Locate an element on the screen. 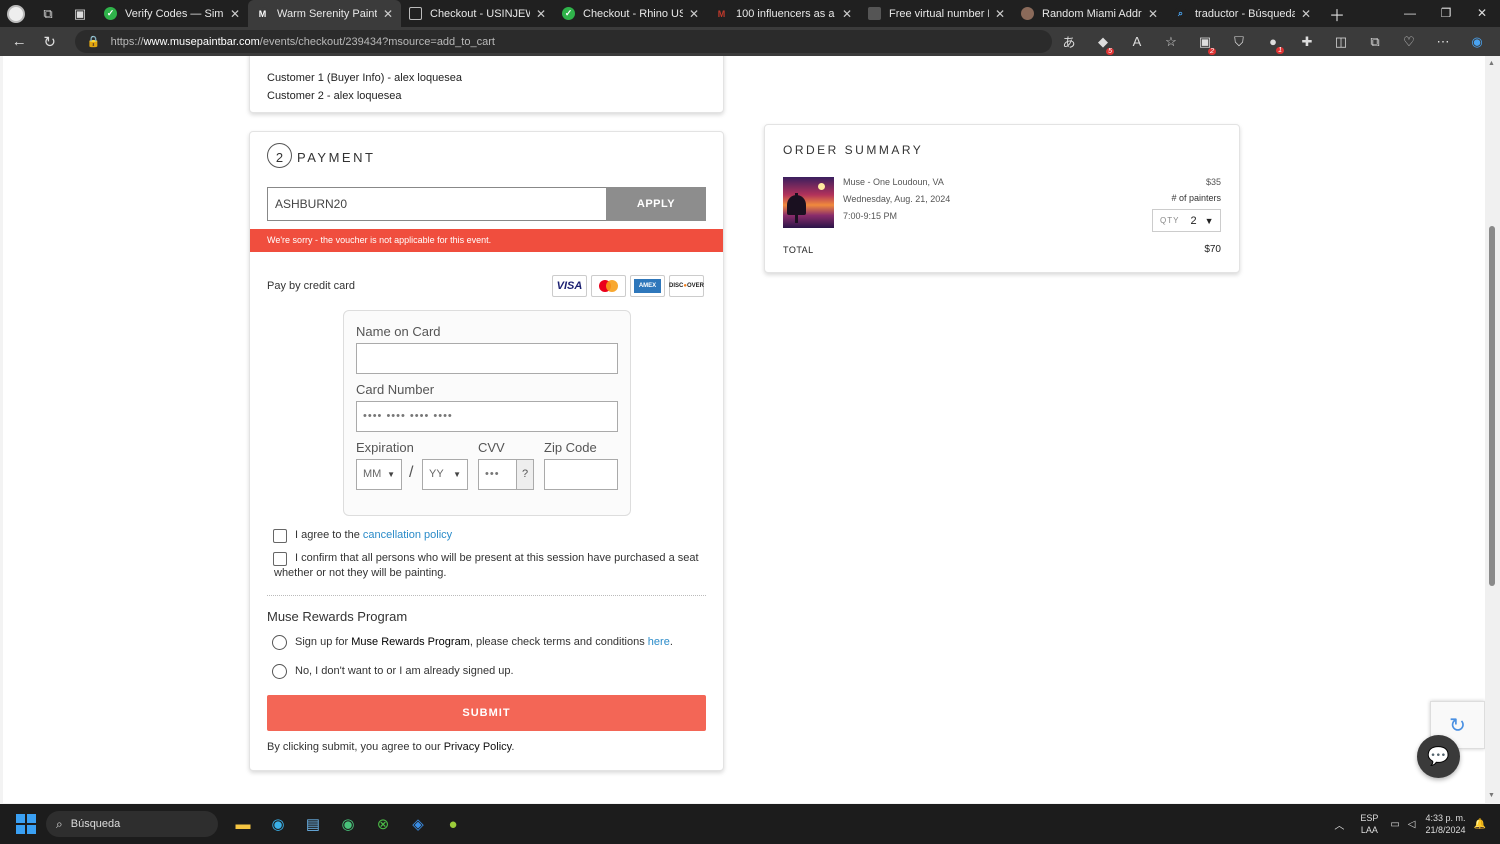 This screenshot has height=844, width=1500. painters-label: # of painters is located at coordinates (1196, 198).